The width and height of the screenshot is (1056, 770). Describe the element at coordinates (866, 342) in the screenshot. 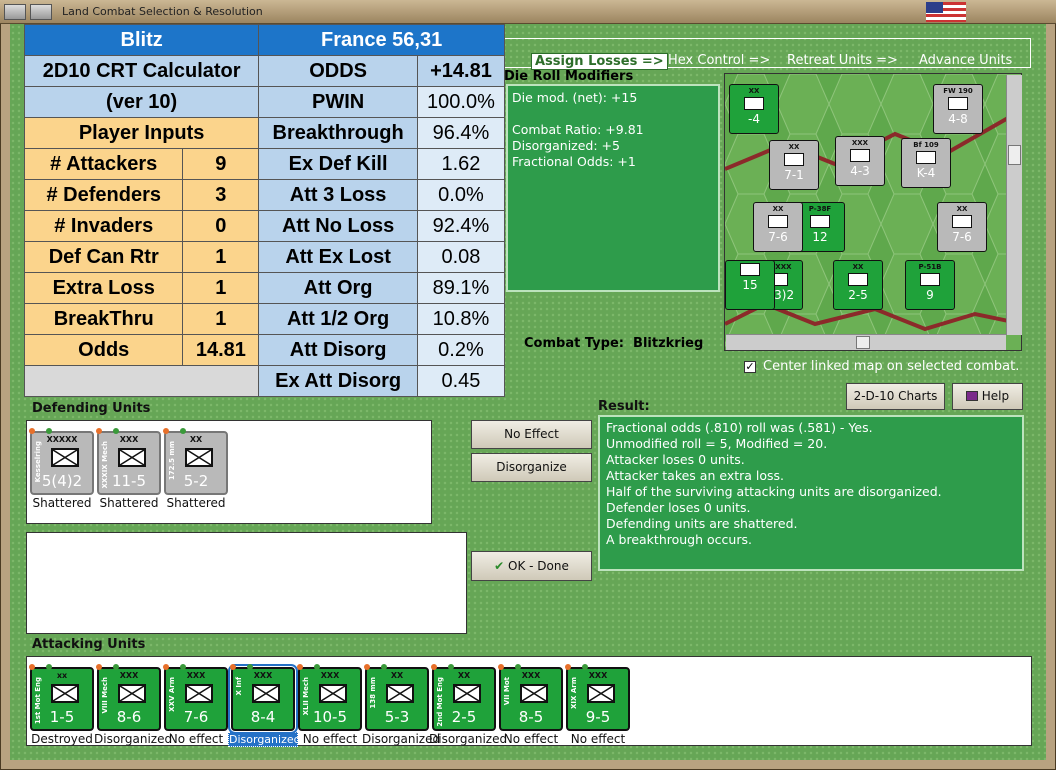

I see `map-horizontal-scrollbar` at that location.